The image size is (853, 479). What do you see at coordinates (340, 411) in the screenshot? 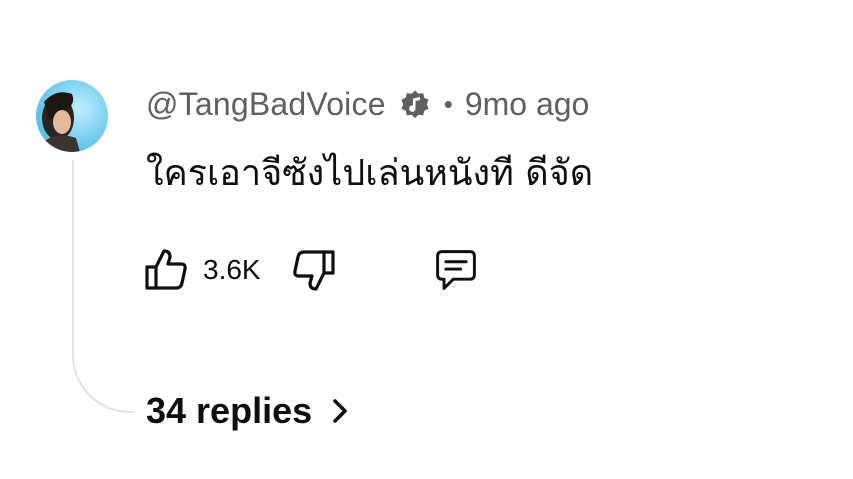
I see `chevron-right-icon` at bounding box center [340, 411].